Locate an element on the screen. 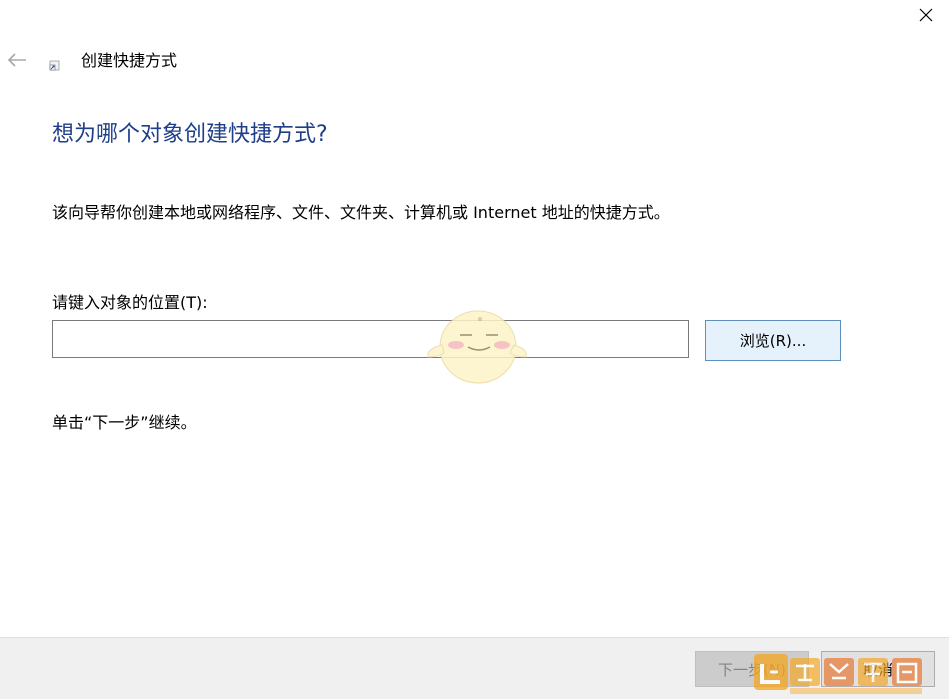 Image resolution: width=949 pixels, height=699 pixels. site-logo-watermark is located at coordinates (838, 674).